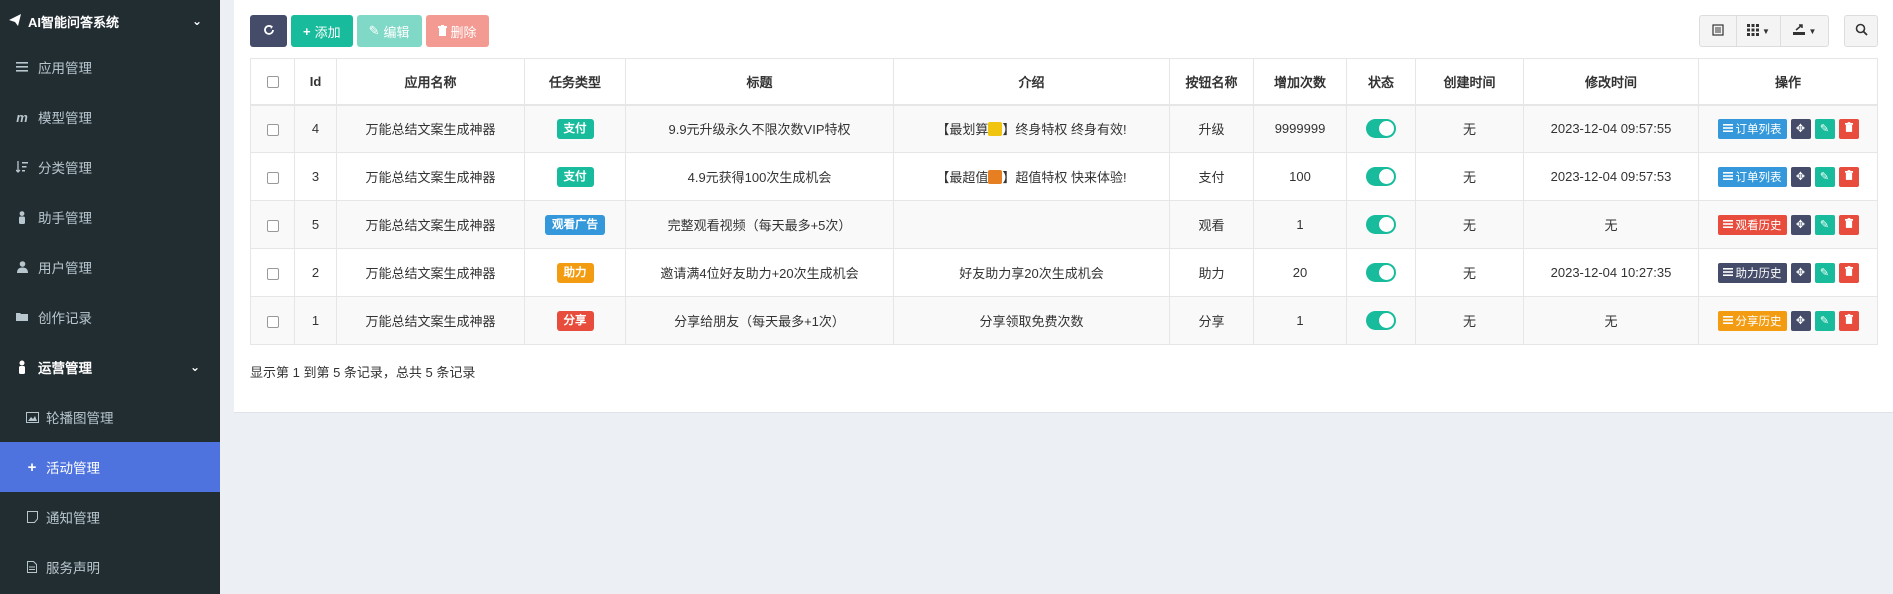 The height and width of the screenshot is (594, 1893). I want to click on column-header: 任务类型, so click(575, 82).